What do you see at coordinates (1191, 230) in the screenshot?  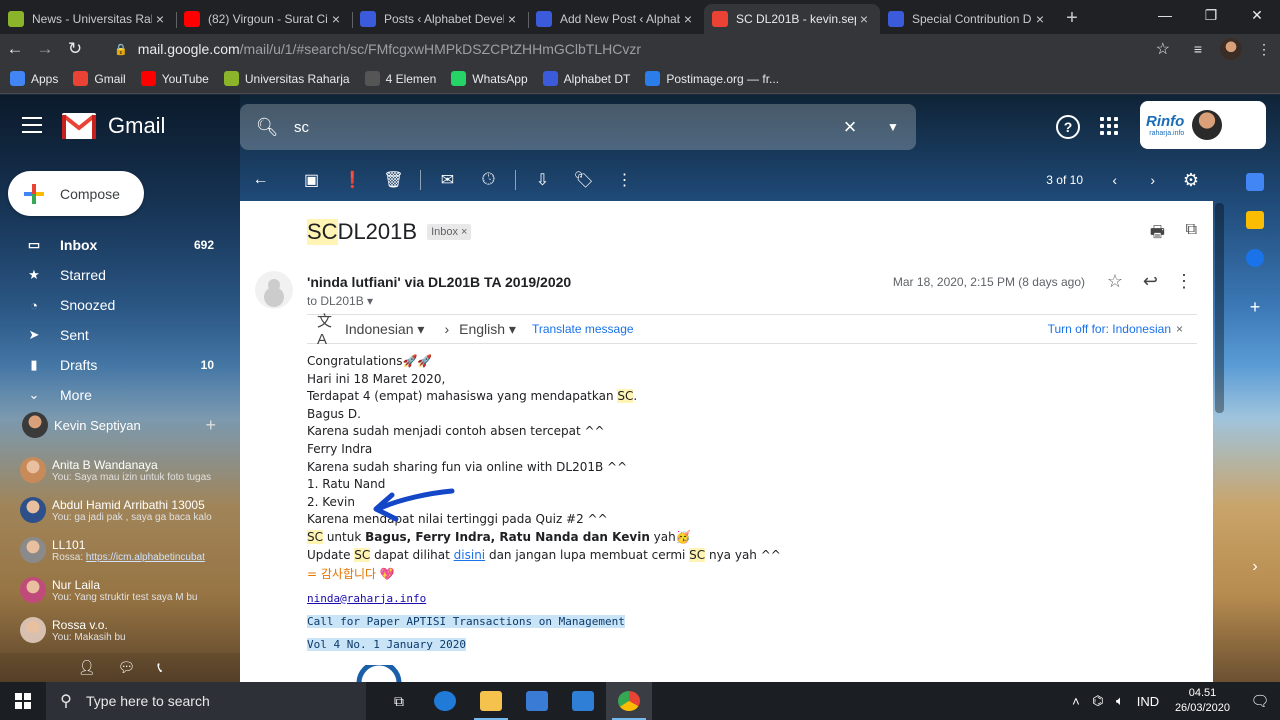 I see `open-new-window-icon: ⧉` at bounding box center [1191, 230].